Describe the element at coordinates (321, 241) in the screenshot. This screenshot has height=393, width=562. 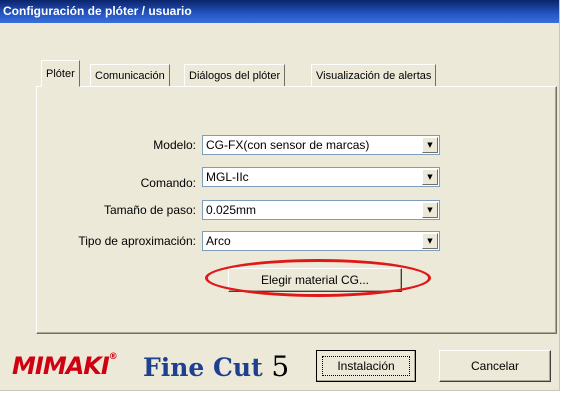
I see `approximation-type-select: Arco ▼` at that location.